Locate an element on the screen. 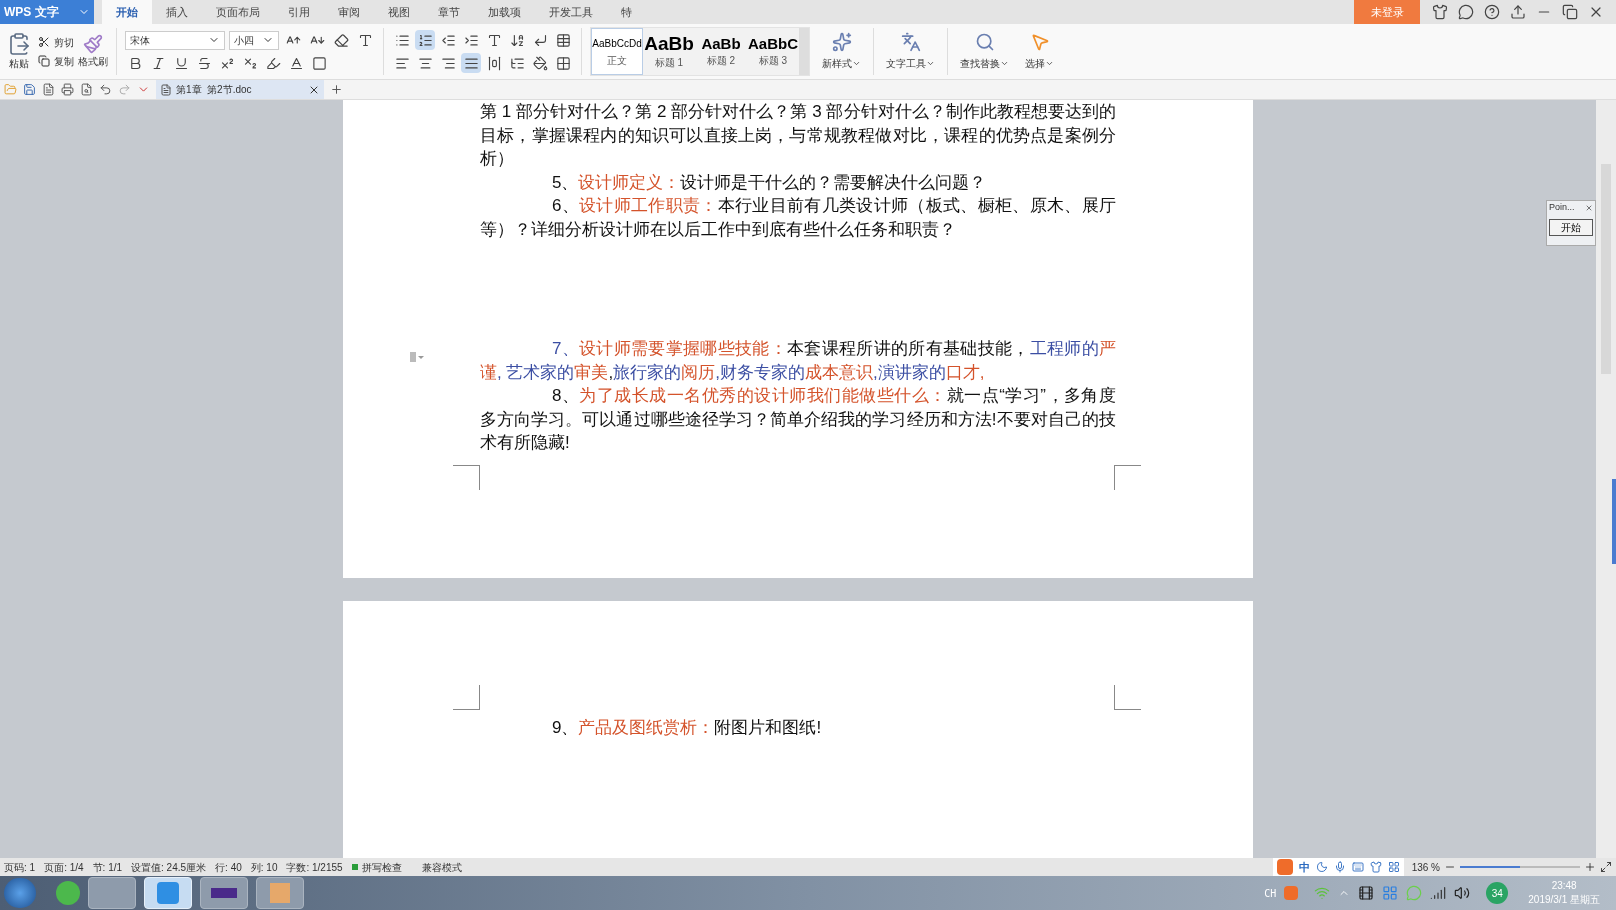 The height and width of the screenshot is (910, 1616). style-preset: AaBb 标题 1 is located at coordinates (669, 51).